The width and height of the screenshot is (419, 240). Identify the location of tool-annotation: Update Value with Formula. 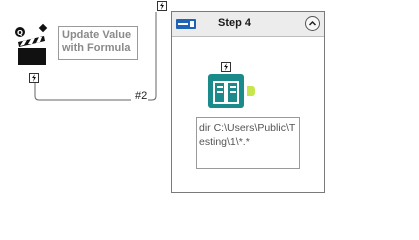
(98, 43).